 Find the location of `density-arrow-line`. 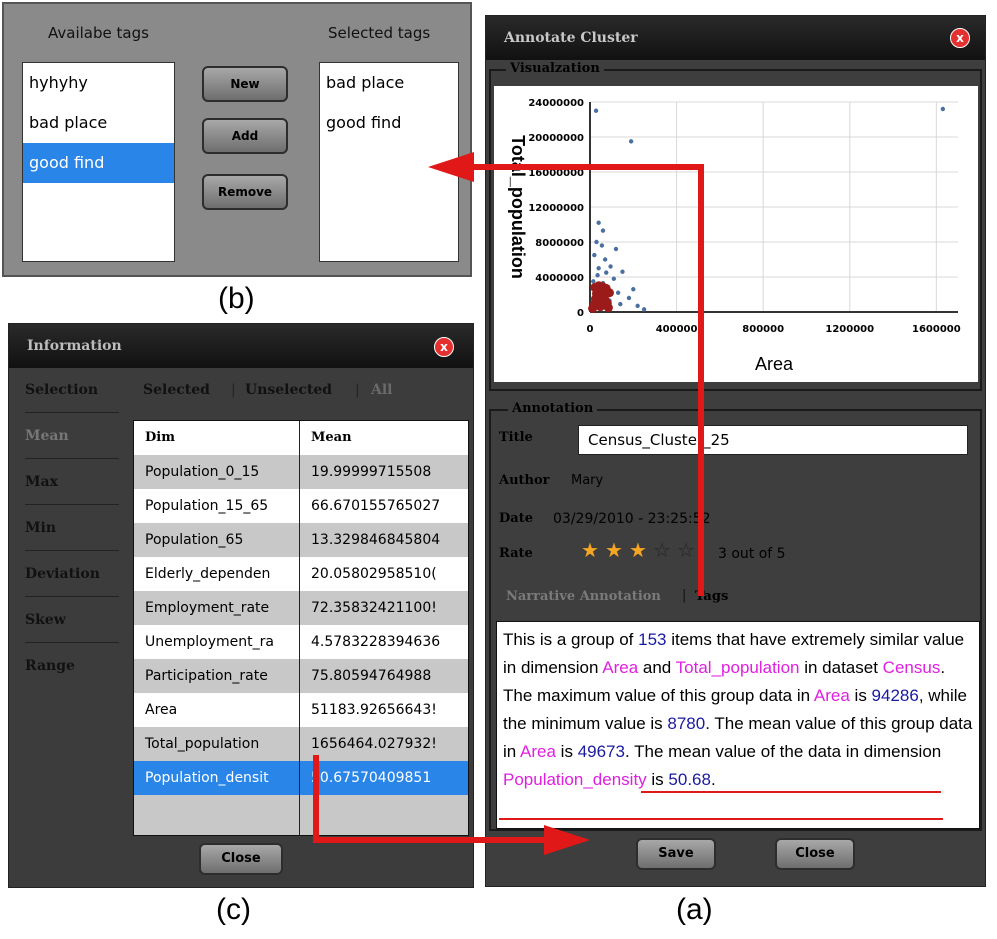

density-arrow-line is located at coordinates (430, 799).